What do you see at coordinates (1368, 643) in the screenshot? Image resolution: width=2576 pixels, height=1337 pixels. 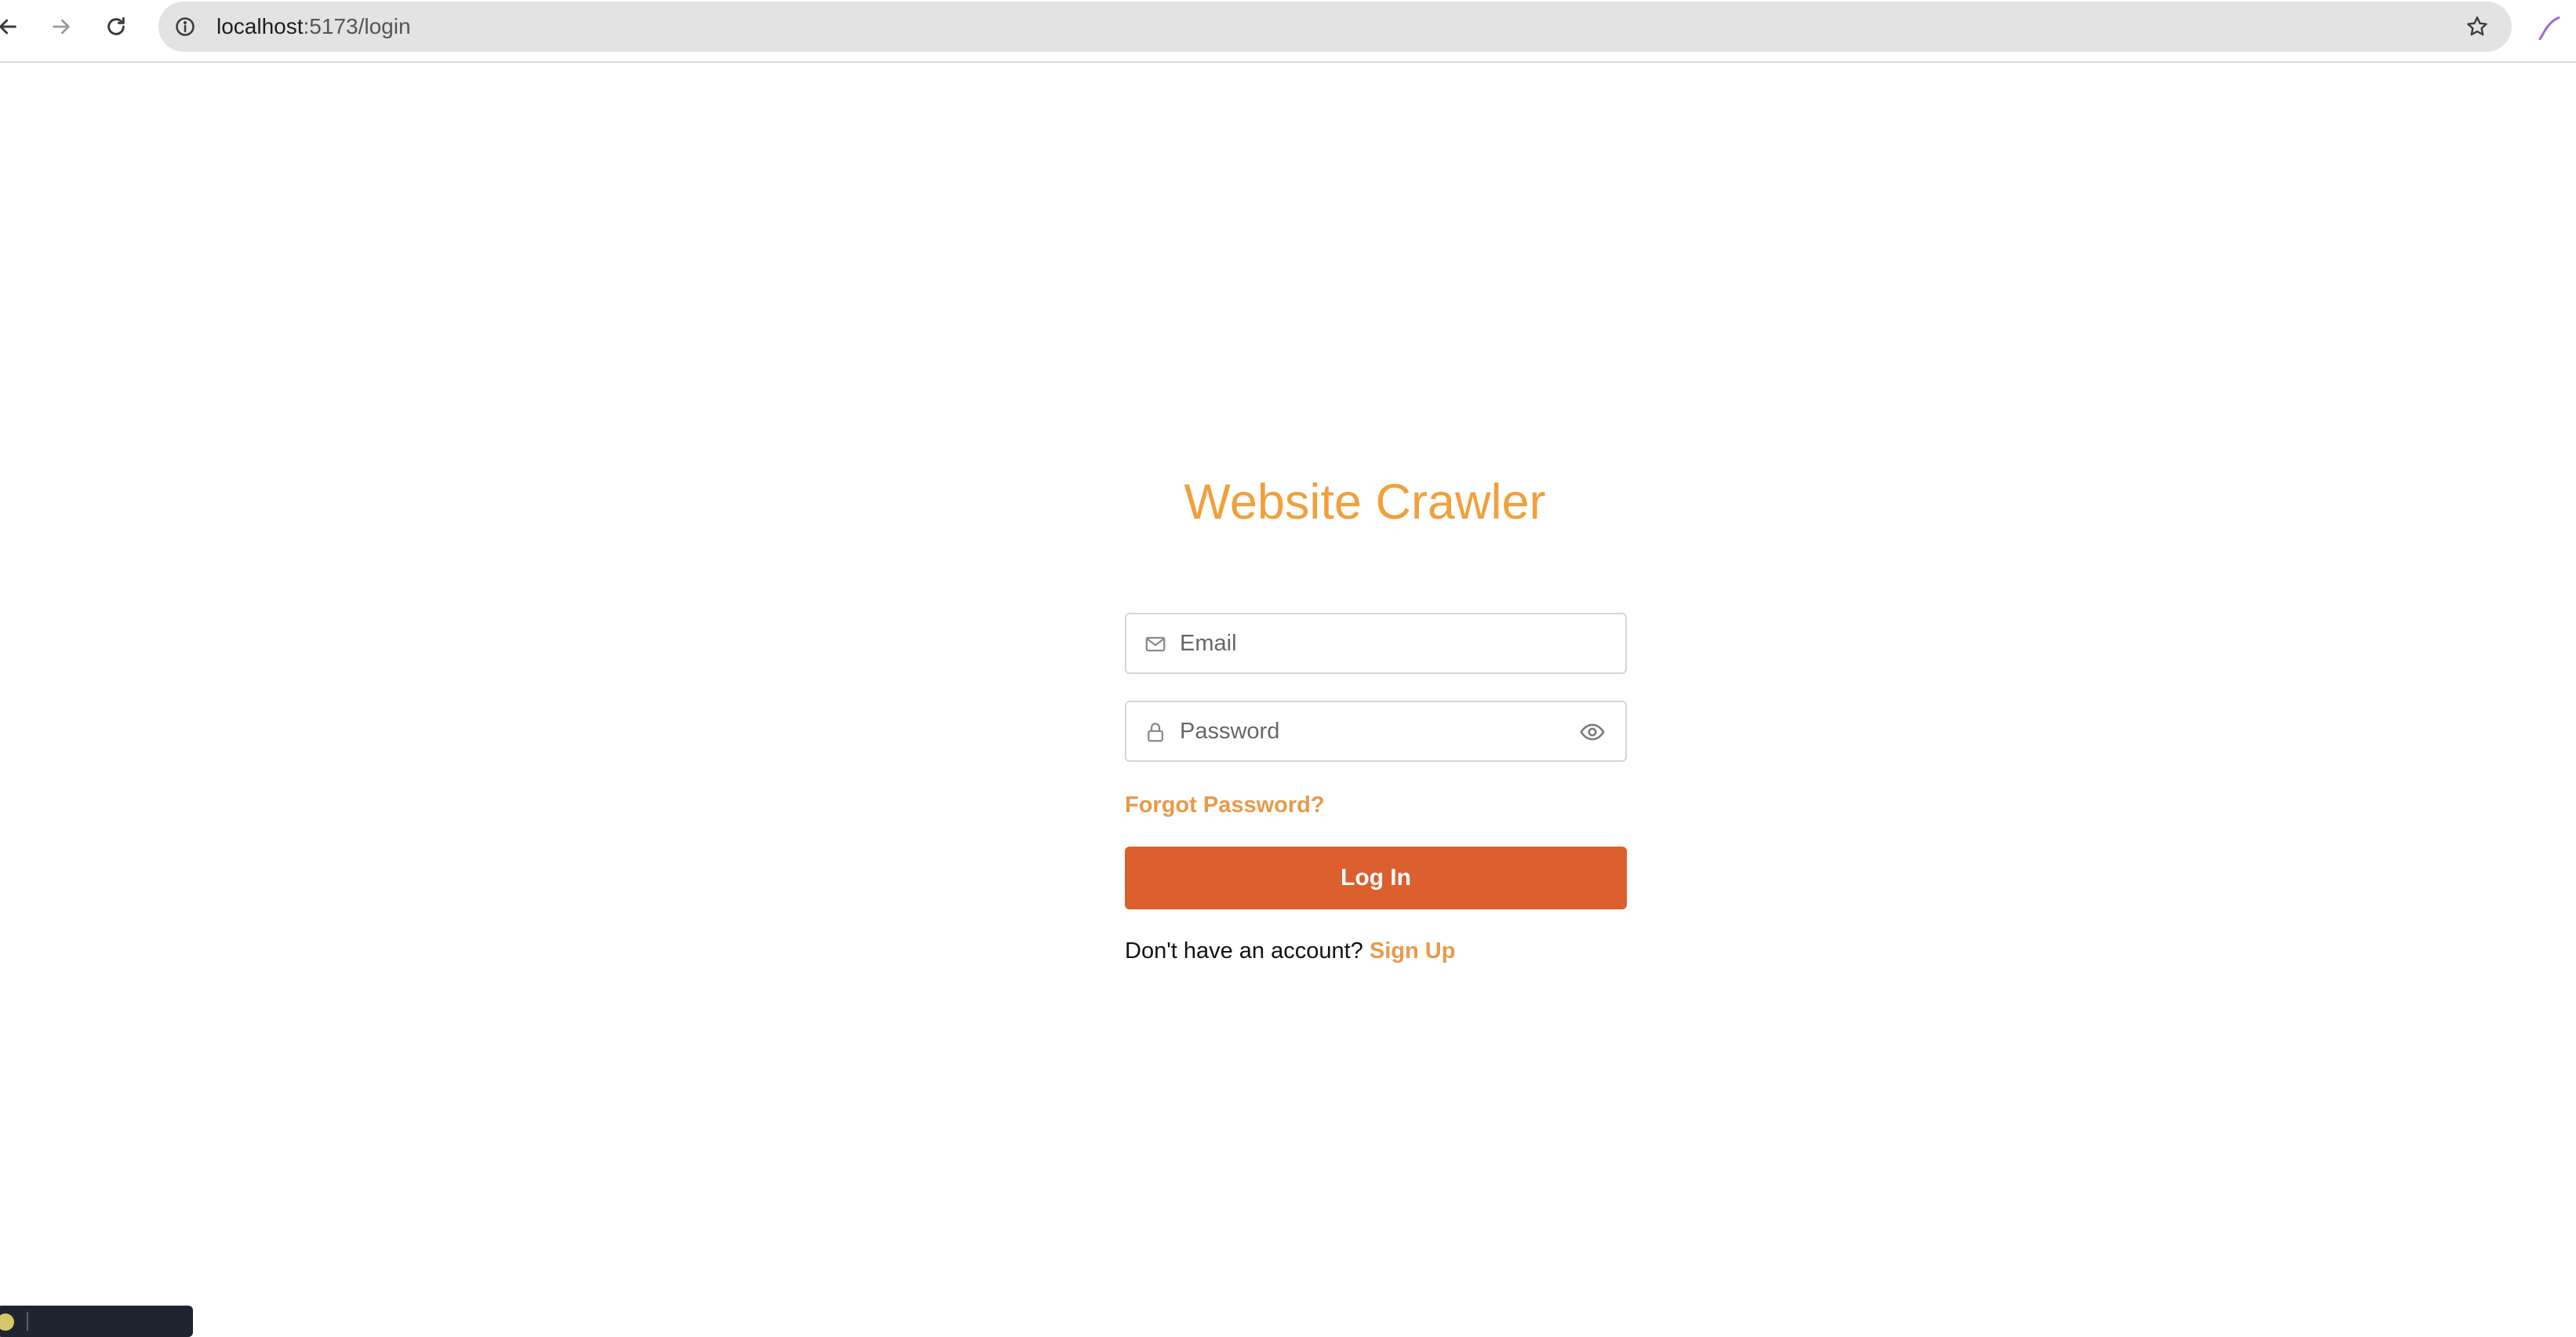 I see `email-input` at bounding box center [1368, 643].